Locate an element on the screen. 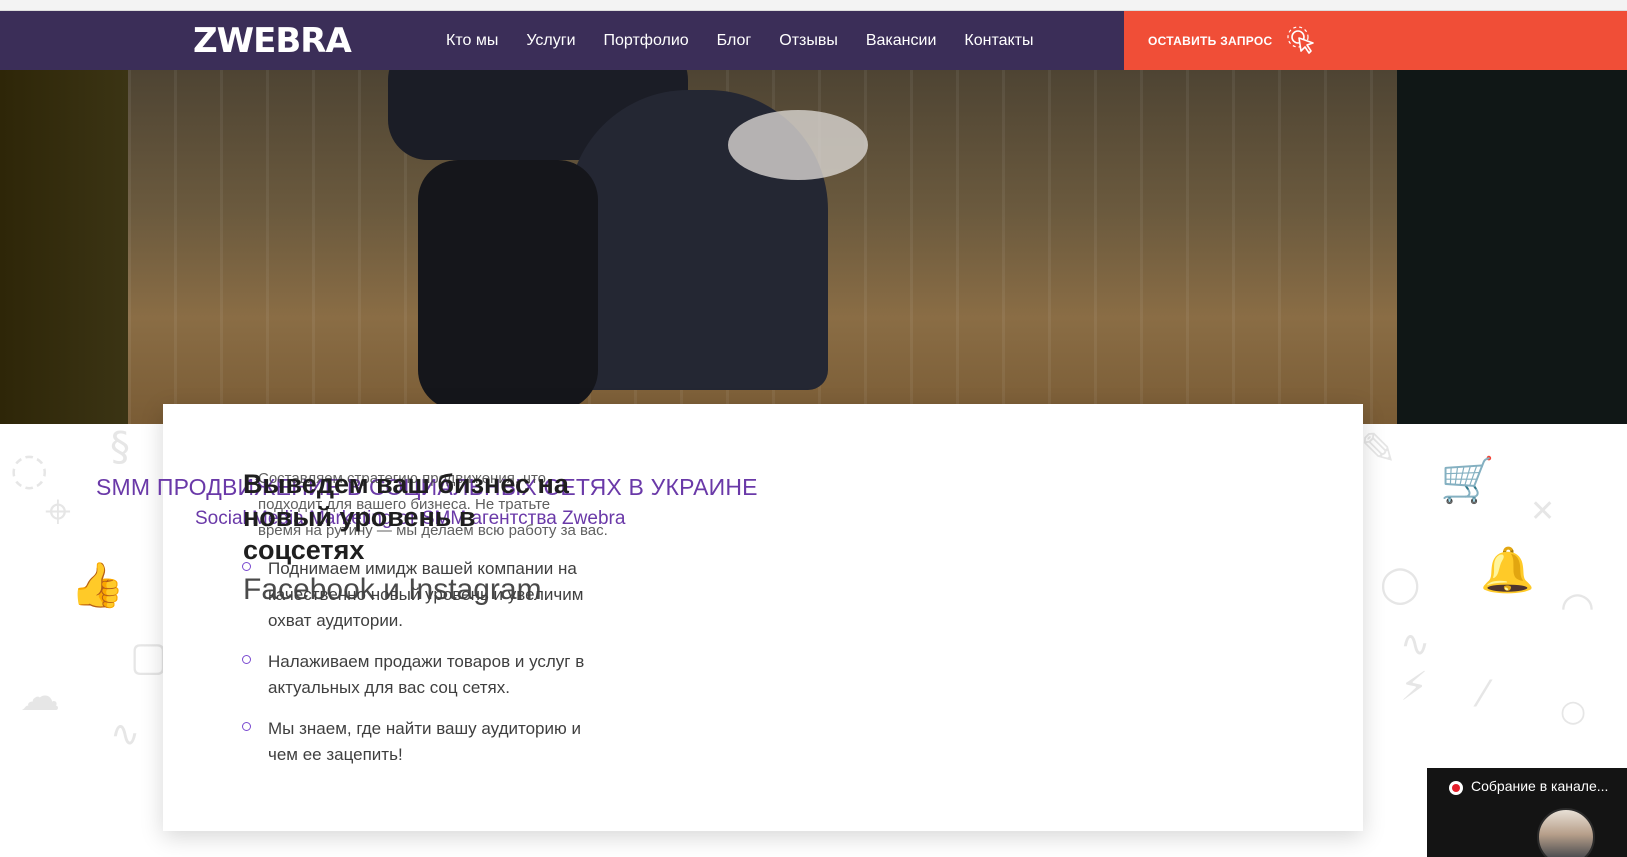 Image resolution: width=1627 pixels, height=857 pixels. nav-item-about: Кто мы is located at coordinates (472, 41).